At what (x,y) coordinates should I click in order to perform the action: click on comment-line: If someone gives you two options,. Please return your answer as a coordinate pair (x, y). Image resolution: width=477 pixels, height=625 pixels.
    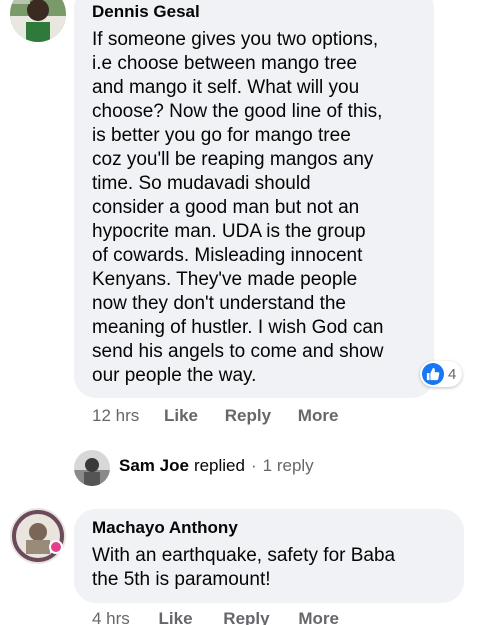
    Looking at the image, I should click on (235, 39).